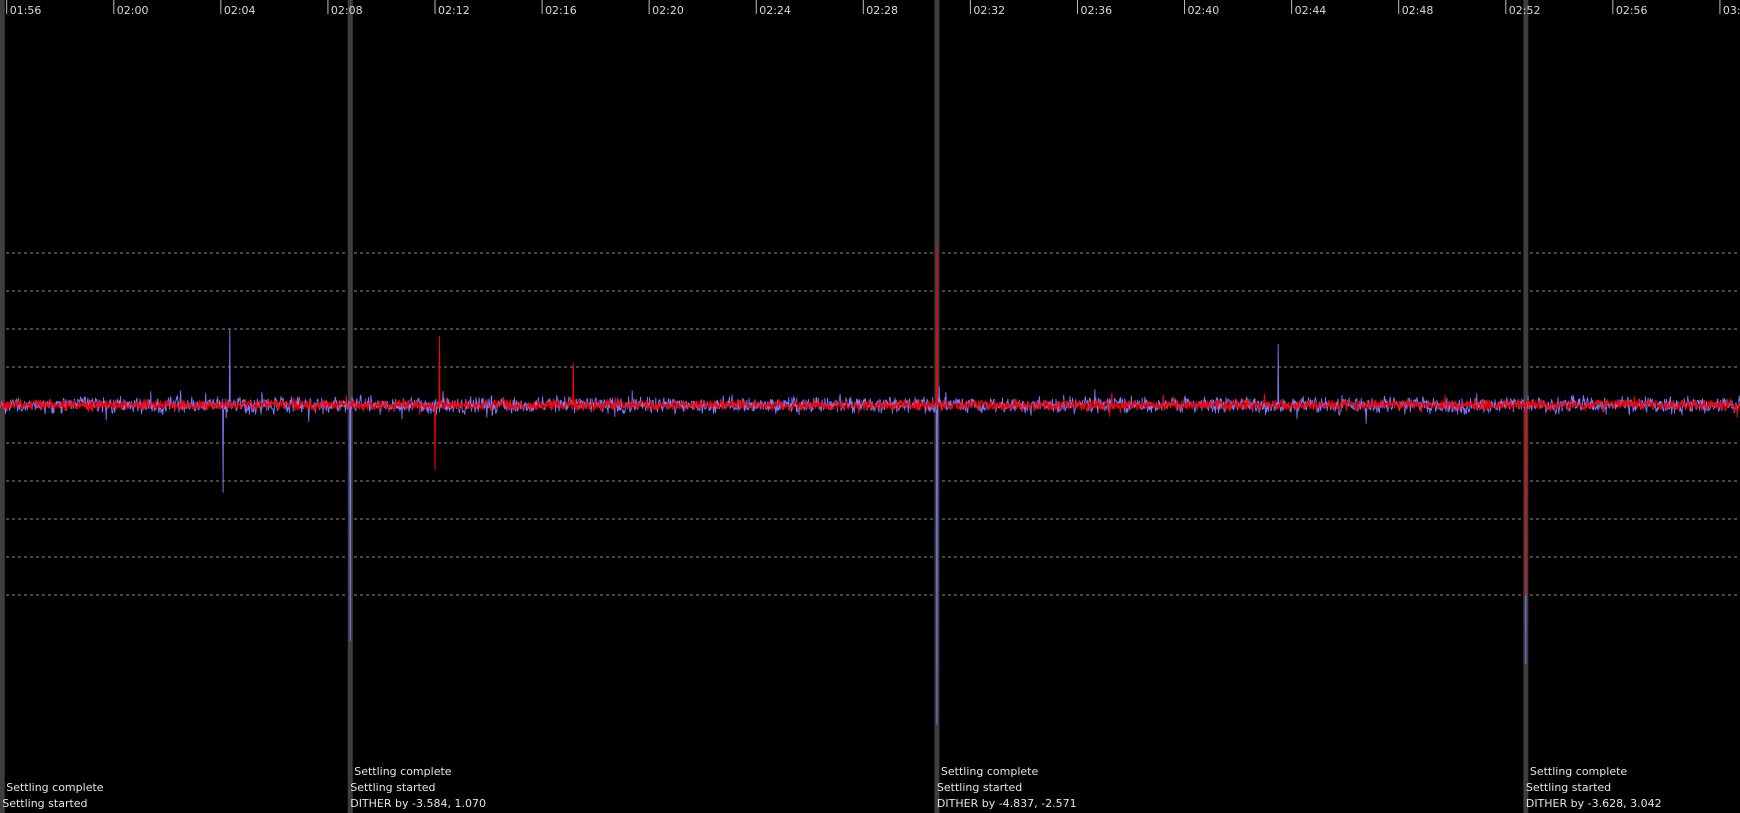 This screenshot has height=813, width=1740. Describe the element at coordinates (1632, 10) in the screenshot. I see `x-tick-label: 02:56` at that location.